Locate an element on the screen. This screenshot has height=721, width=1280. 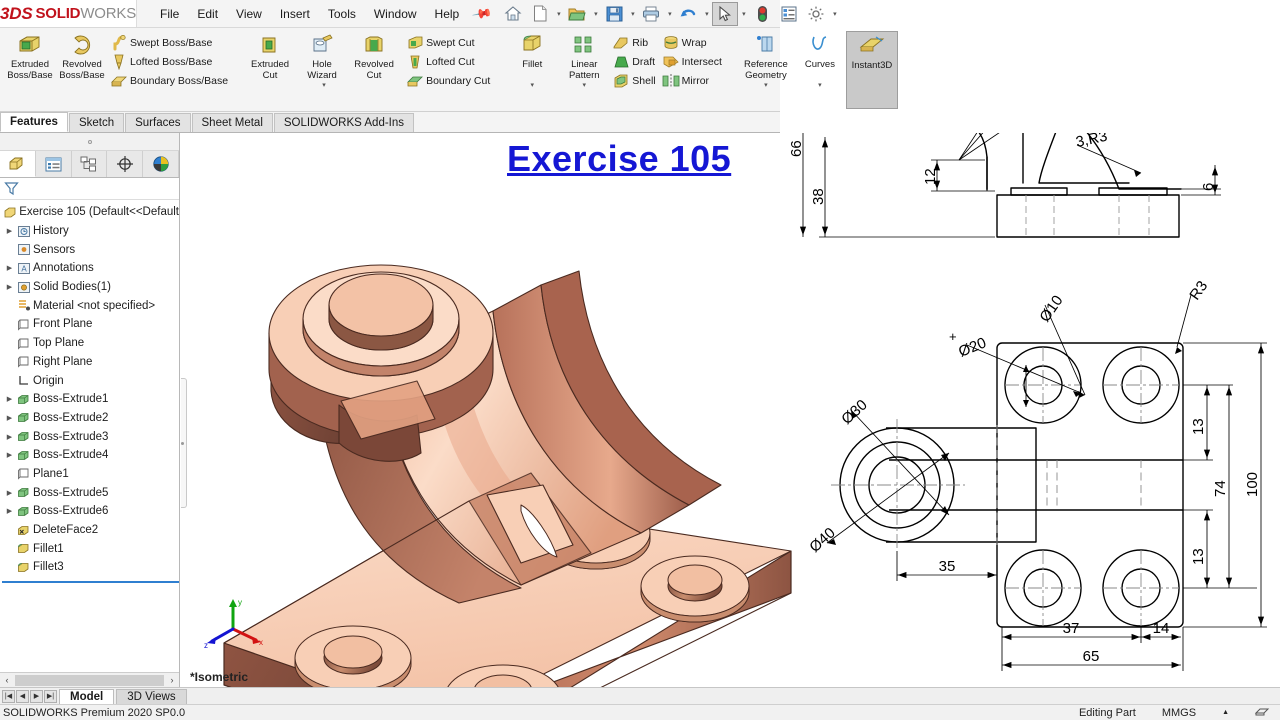
tree-item-boss-extrude3: ▶ Boss-Extrude3 is located at coordinates (90, 436).